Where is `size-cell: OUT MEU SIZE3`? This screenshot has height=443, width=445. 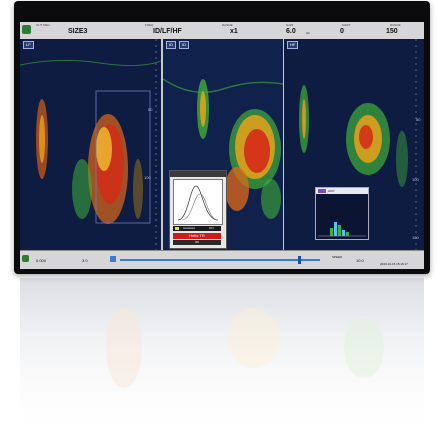
size-cell: OUT MEU SIZE3 is located at coordinates (71, 30).